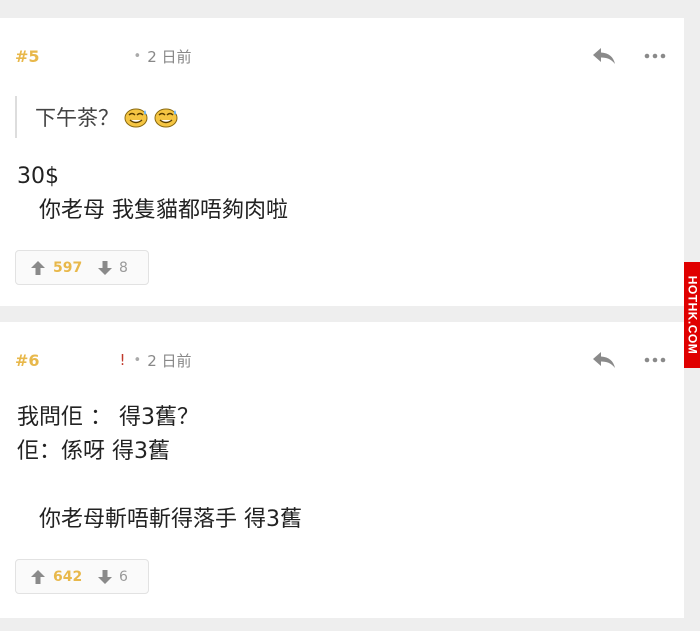 Image resolution: width=700 pixels, height=631 pixels. I want to click on downvote-button: 6, so click(112, 577).